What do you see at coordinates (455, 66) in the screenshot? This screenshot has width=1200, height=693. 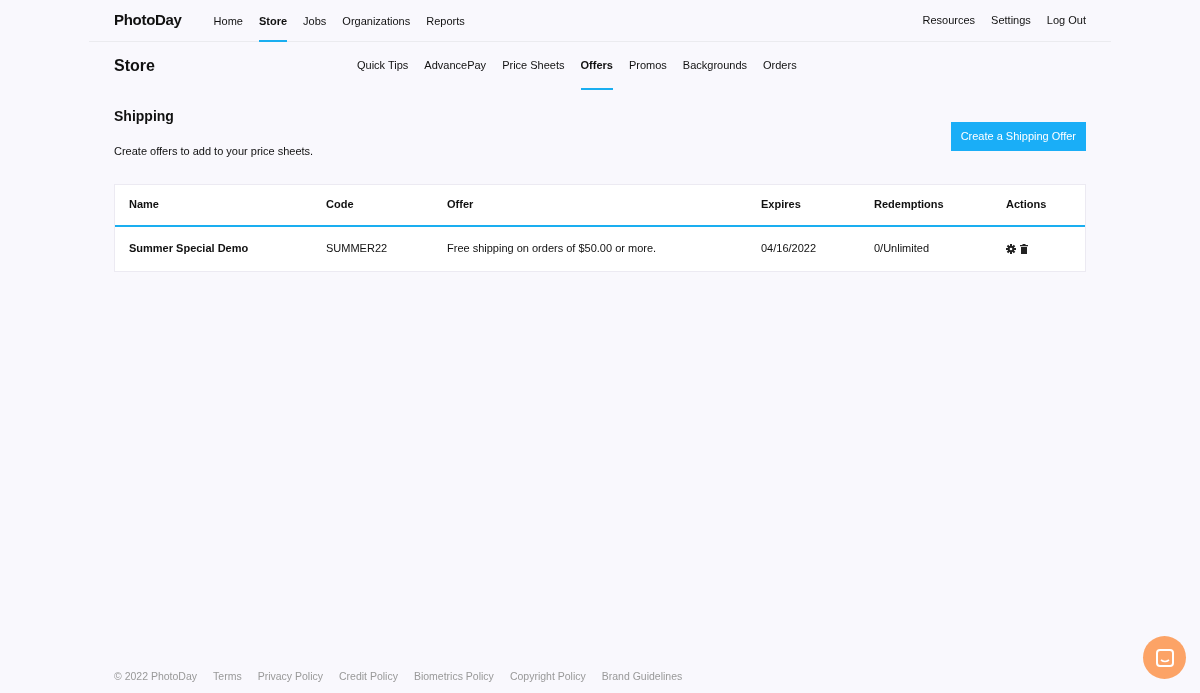 I see `sub-nav-tab: AdvancePay` at bounding box center [455, 66].